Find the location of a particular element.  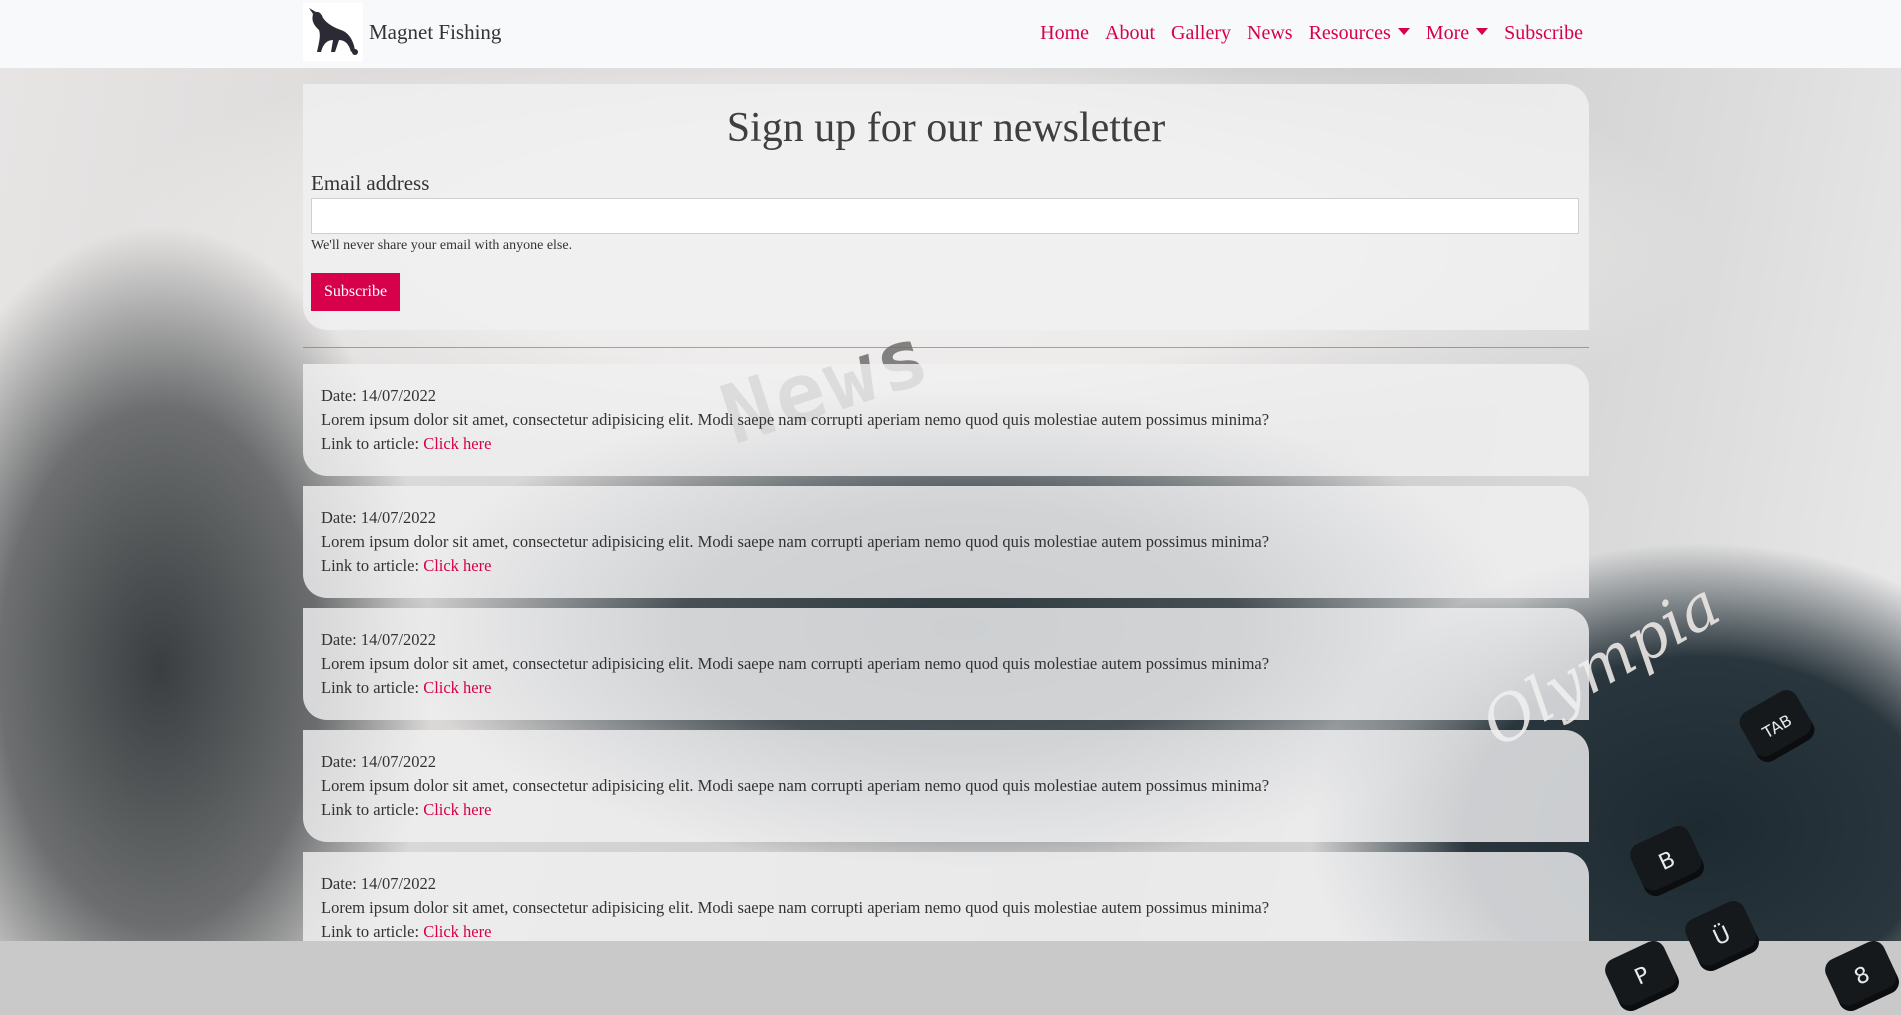

email-field is located at coordinates (945, 216).